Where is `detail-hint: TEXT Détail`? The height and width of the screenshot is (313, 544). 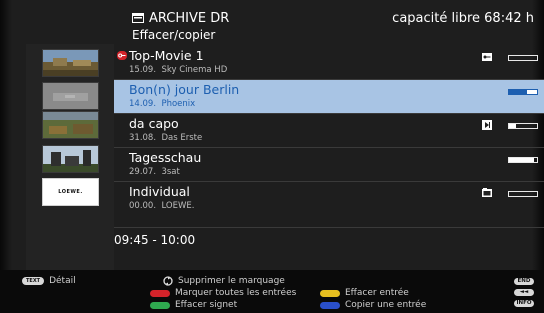
detail-hint: TEXT Détail is located at coordinates (49, 281).